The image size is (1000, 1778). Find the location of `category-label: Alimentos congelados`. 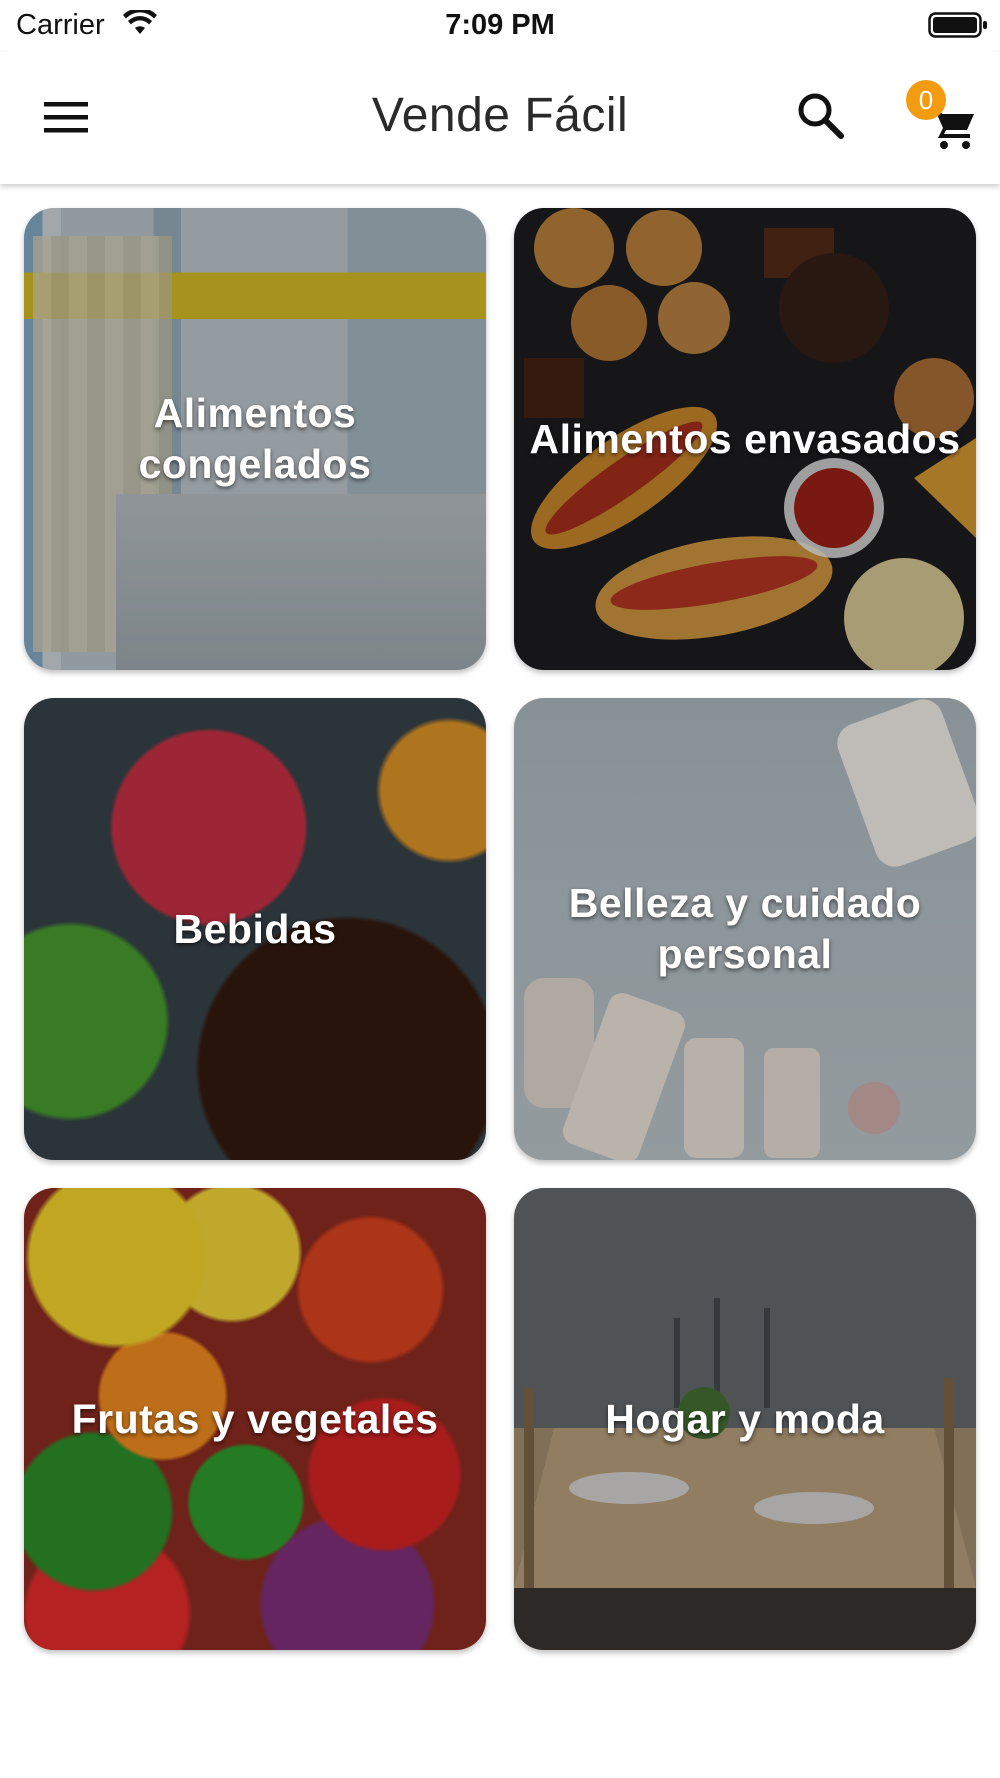

category-label: Alimentos congelados is located at coordinates (255, 438).